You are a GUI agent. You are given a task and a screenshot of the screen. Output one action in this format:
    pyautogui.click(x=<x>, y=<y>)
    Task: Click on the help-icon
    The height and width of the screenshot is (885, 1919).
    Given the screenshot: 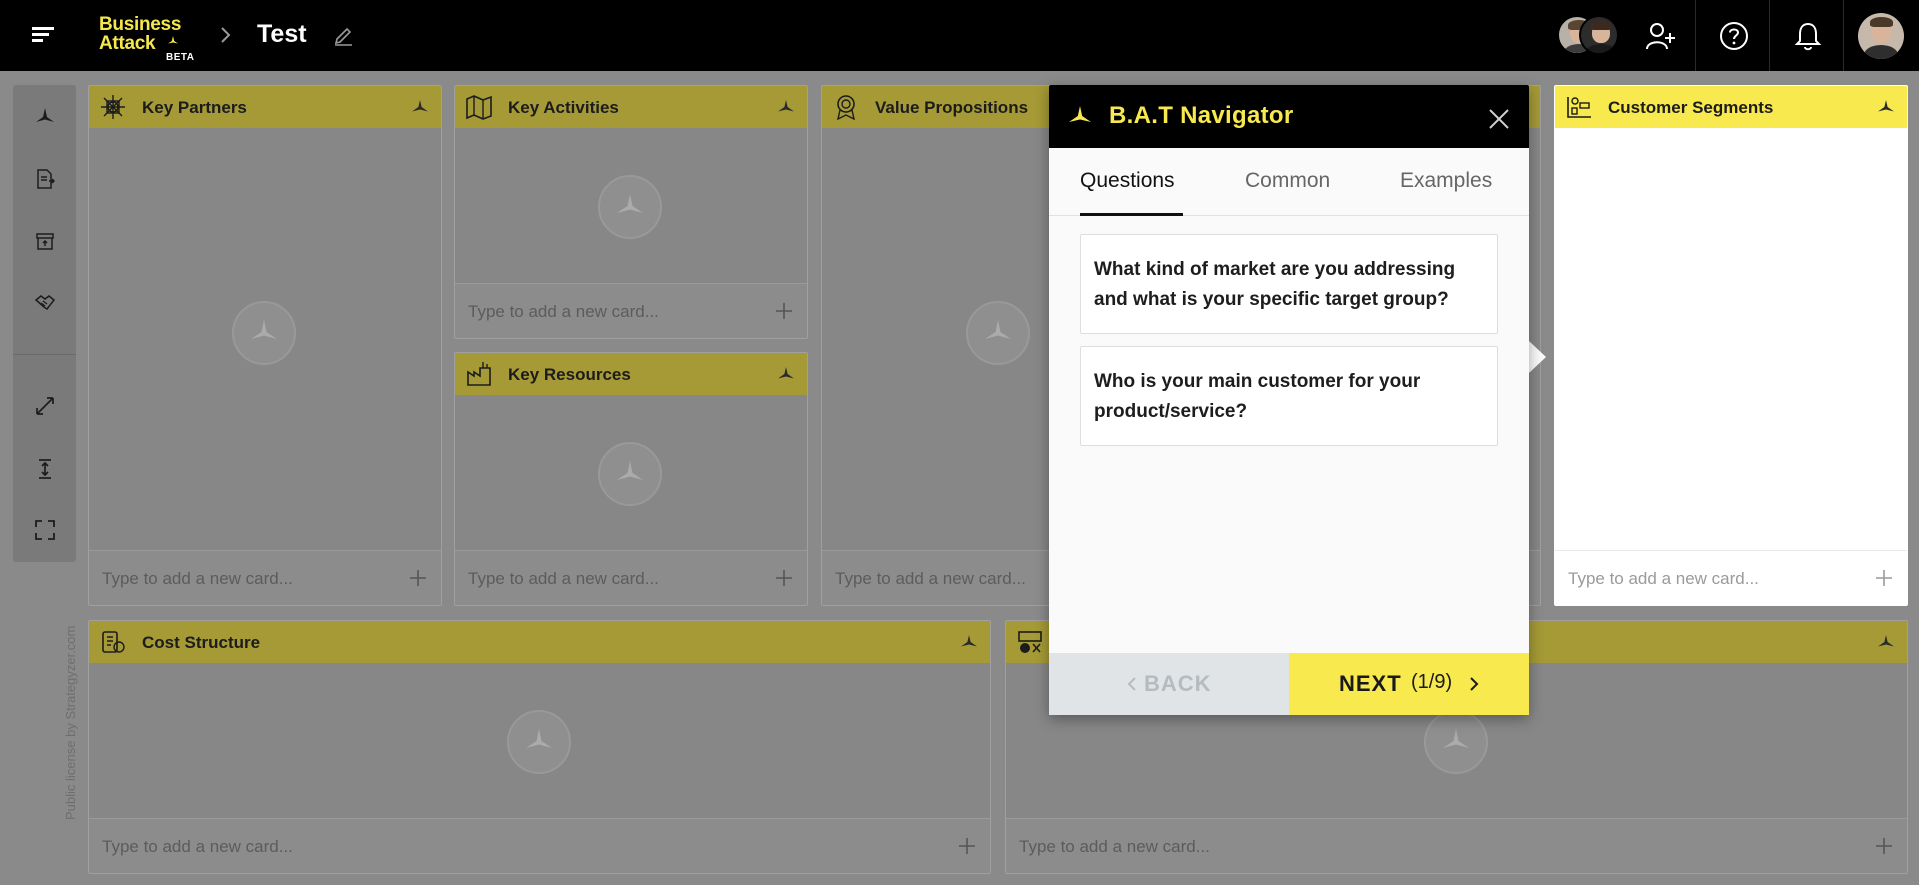 What is the action you would take?
    pyautogui.click(x=1734, y=36)
    